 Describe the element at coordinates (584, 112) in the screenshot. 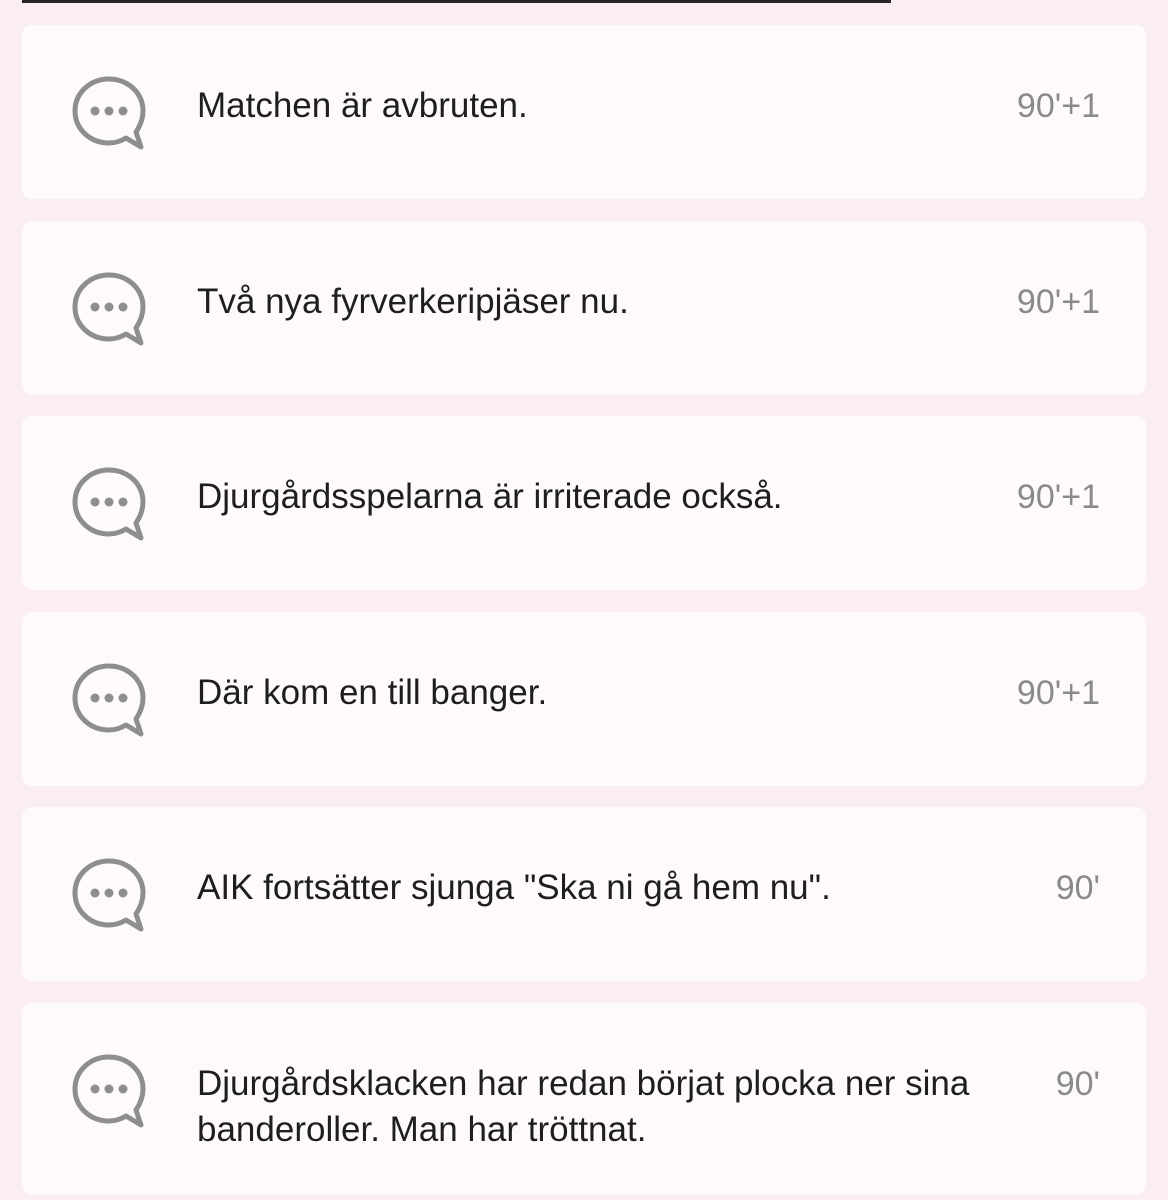

I see `commentary-item: Matchen är avbruten. 90'+1` at that location.